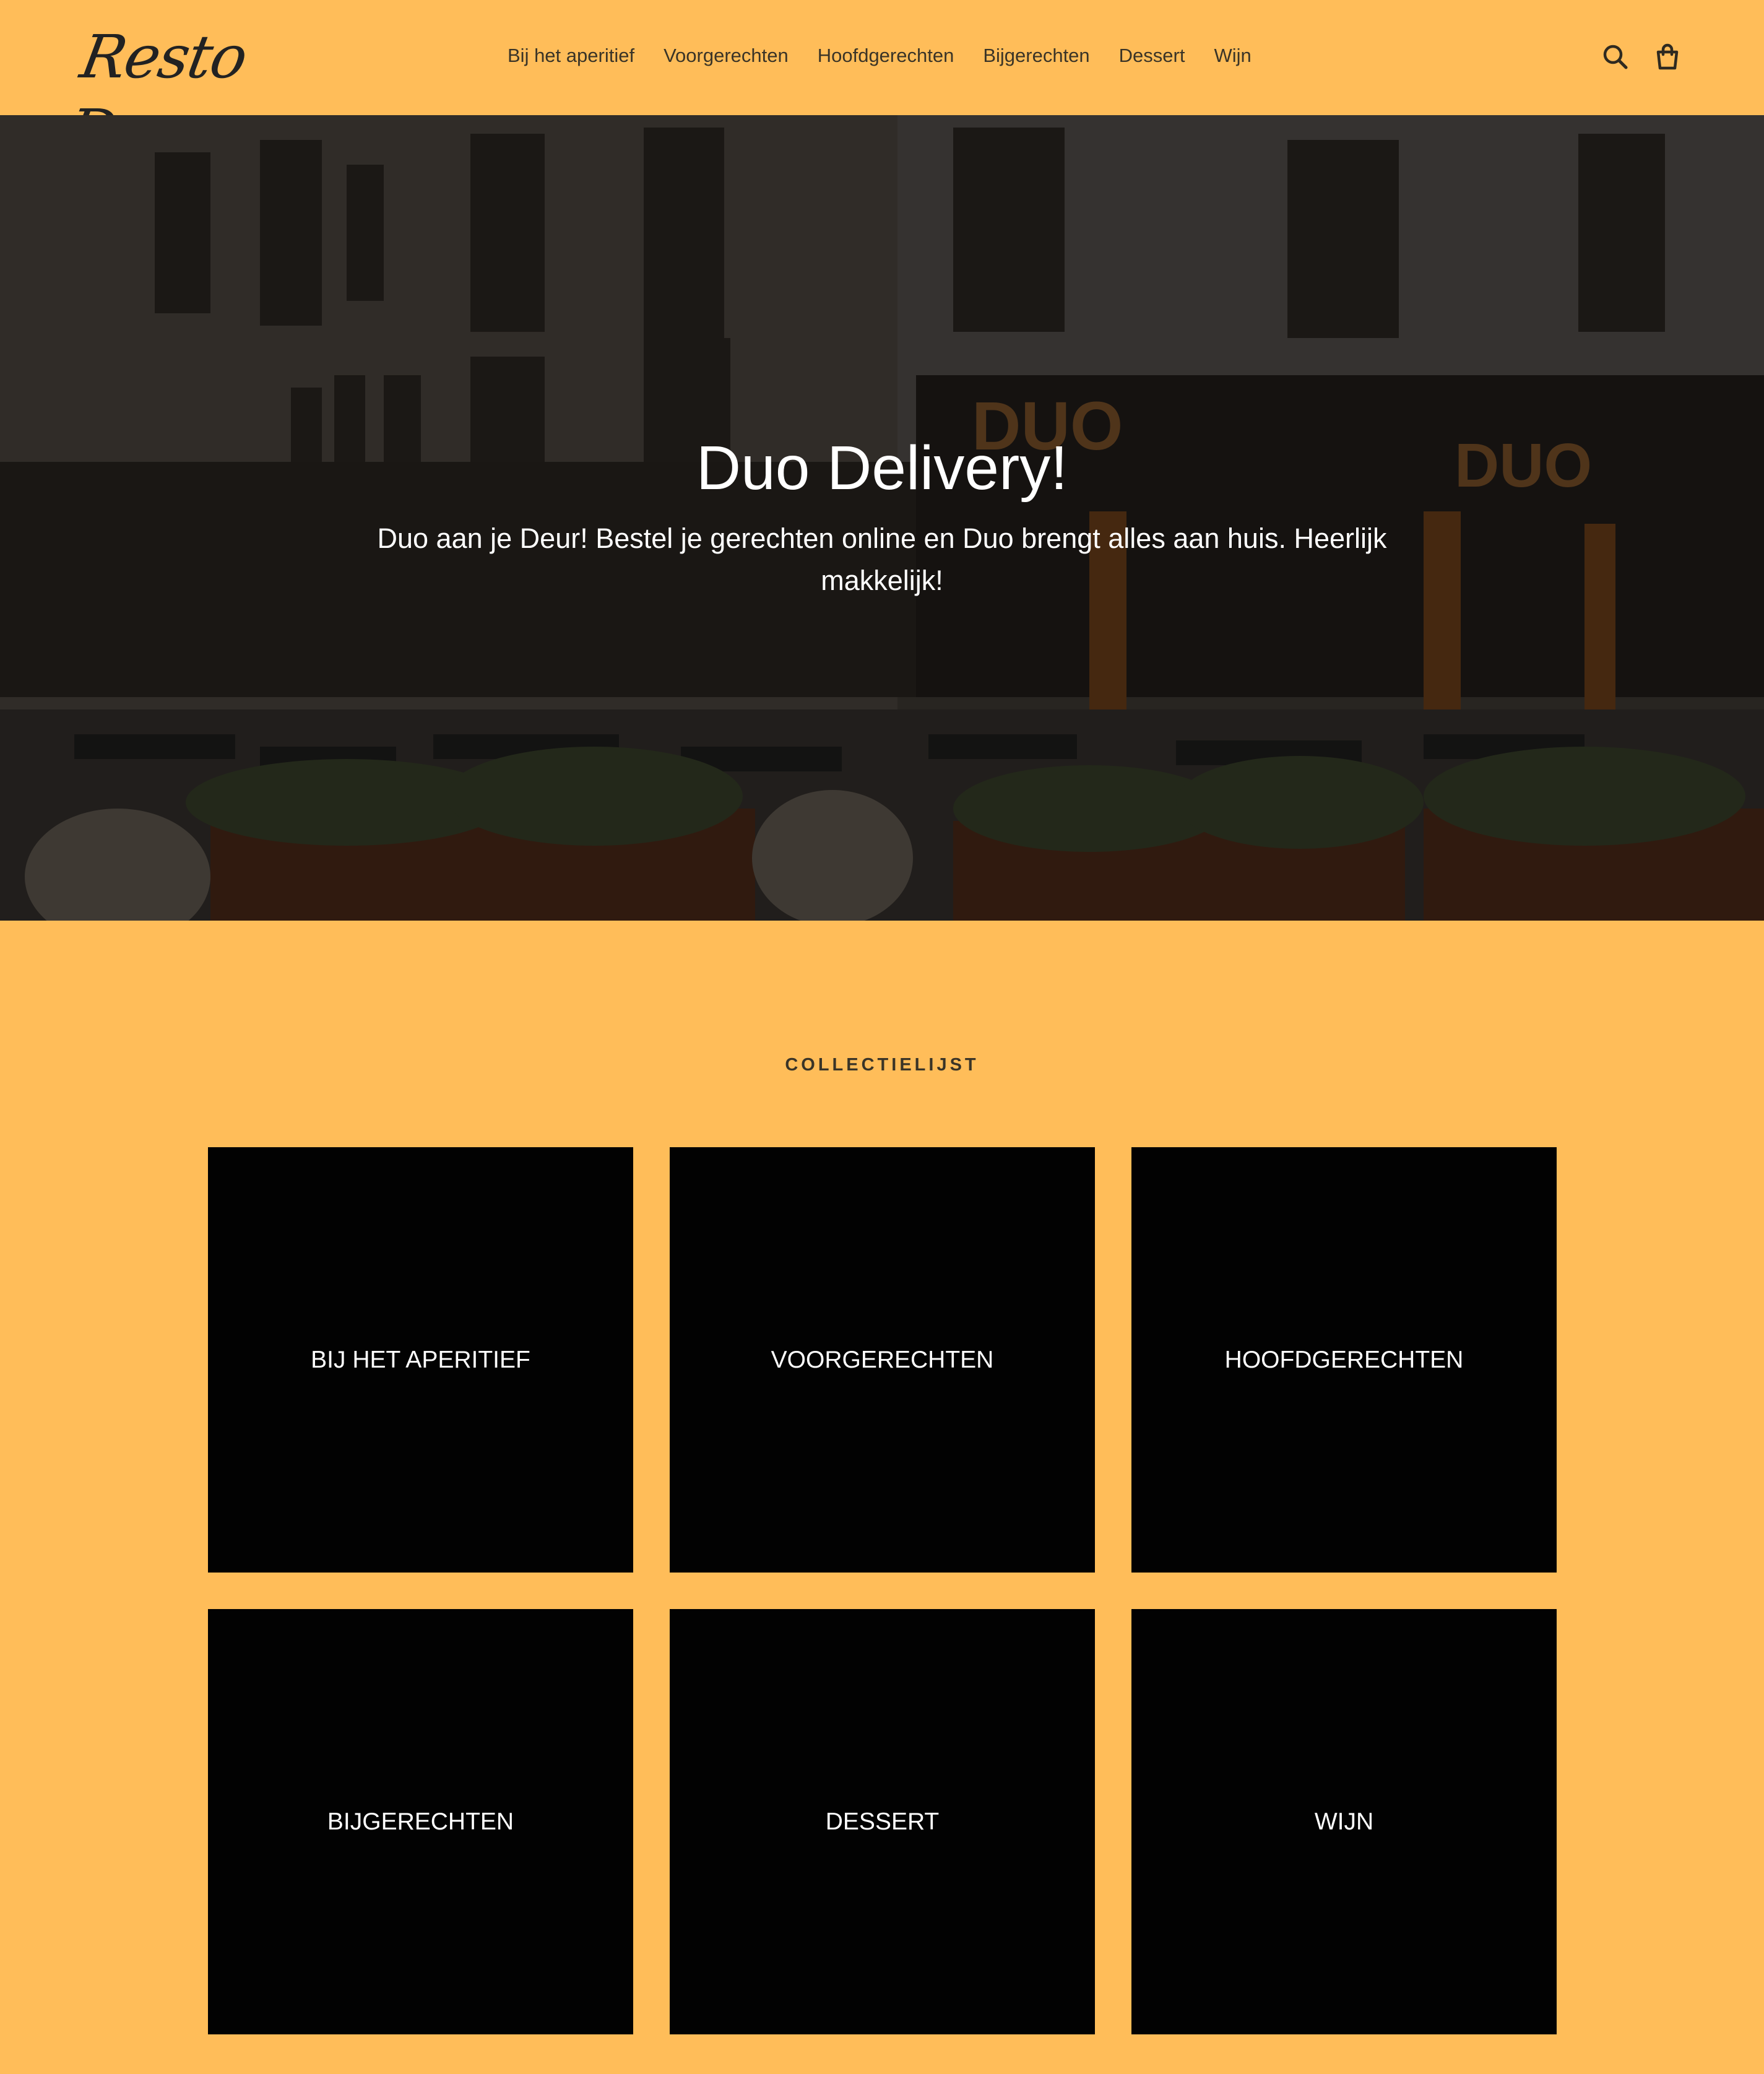 The height and width of the screenshot is (2074, 1764). I want to click on nav-item-bijgerechten: Bijgerechten, so click(1036, 56).